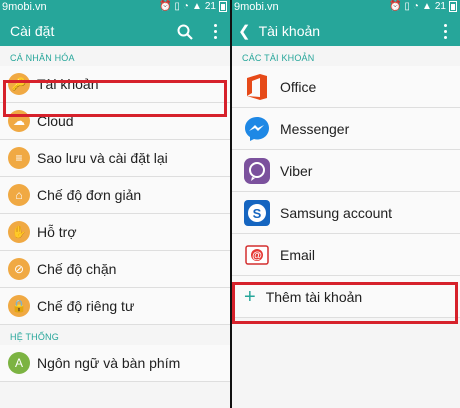 This screenshot has width=460, height=408. Describe the element at coordinates (115, 84) in the screenshot. I see `settings-item-account: 🔑 Tài khoản` at that location.